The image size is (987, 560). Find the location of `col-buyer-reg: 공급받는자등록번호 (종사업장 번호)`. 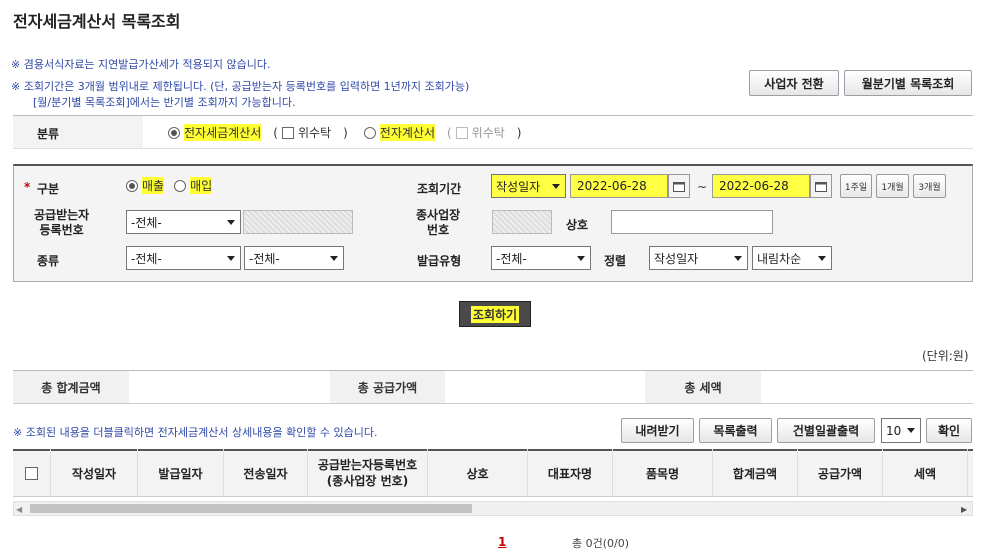

col-buyer-reg: 공급받는자등록번호 (종사업장 번호) is located at coordinates (368, 473).